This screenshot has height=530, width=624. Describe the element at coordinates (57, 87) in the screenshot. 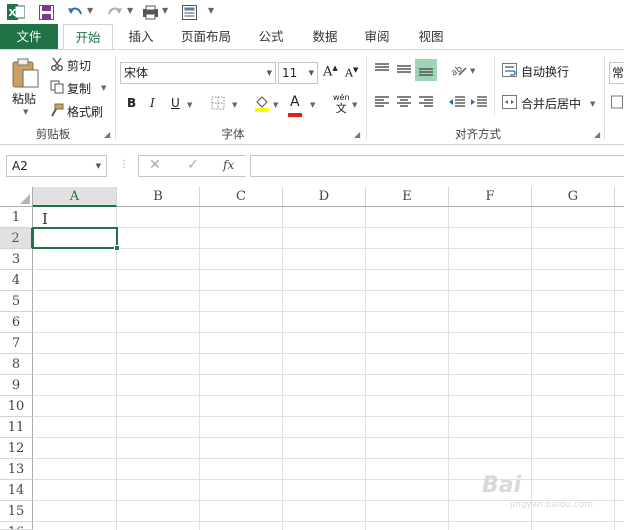

I see `copy-icon` at that location.